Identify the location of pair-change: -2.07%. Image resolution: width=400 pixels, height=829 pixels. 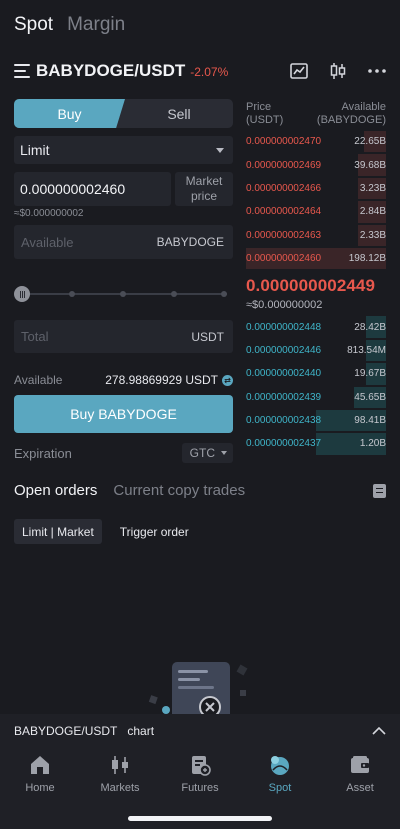
(209, 72).